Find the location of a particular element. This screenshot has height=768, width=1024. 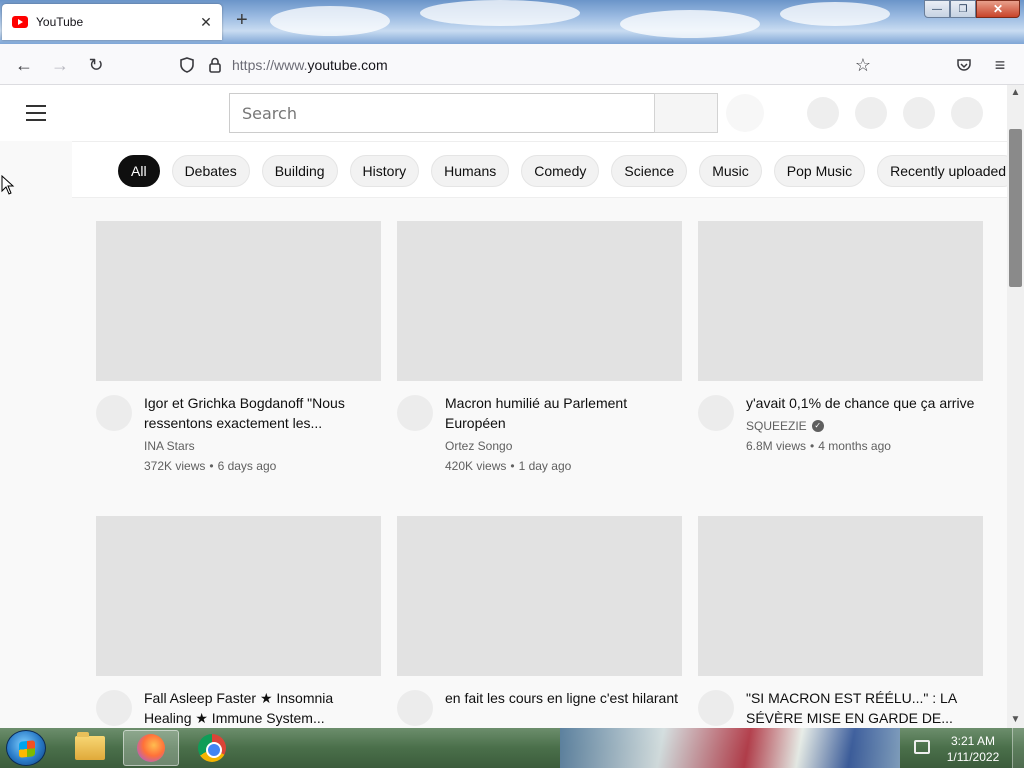

tab-title: YouTube is located at coordinates (60, 22).